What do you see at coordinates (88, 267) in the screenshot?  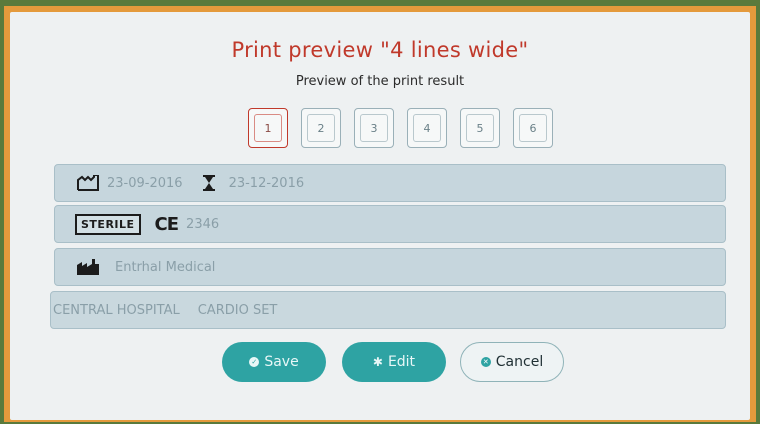 I see `manufacturer-icon` at bounding box center [88, 267].